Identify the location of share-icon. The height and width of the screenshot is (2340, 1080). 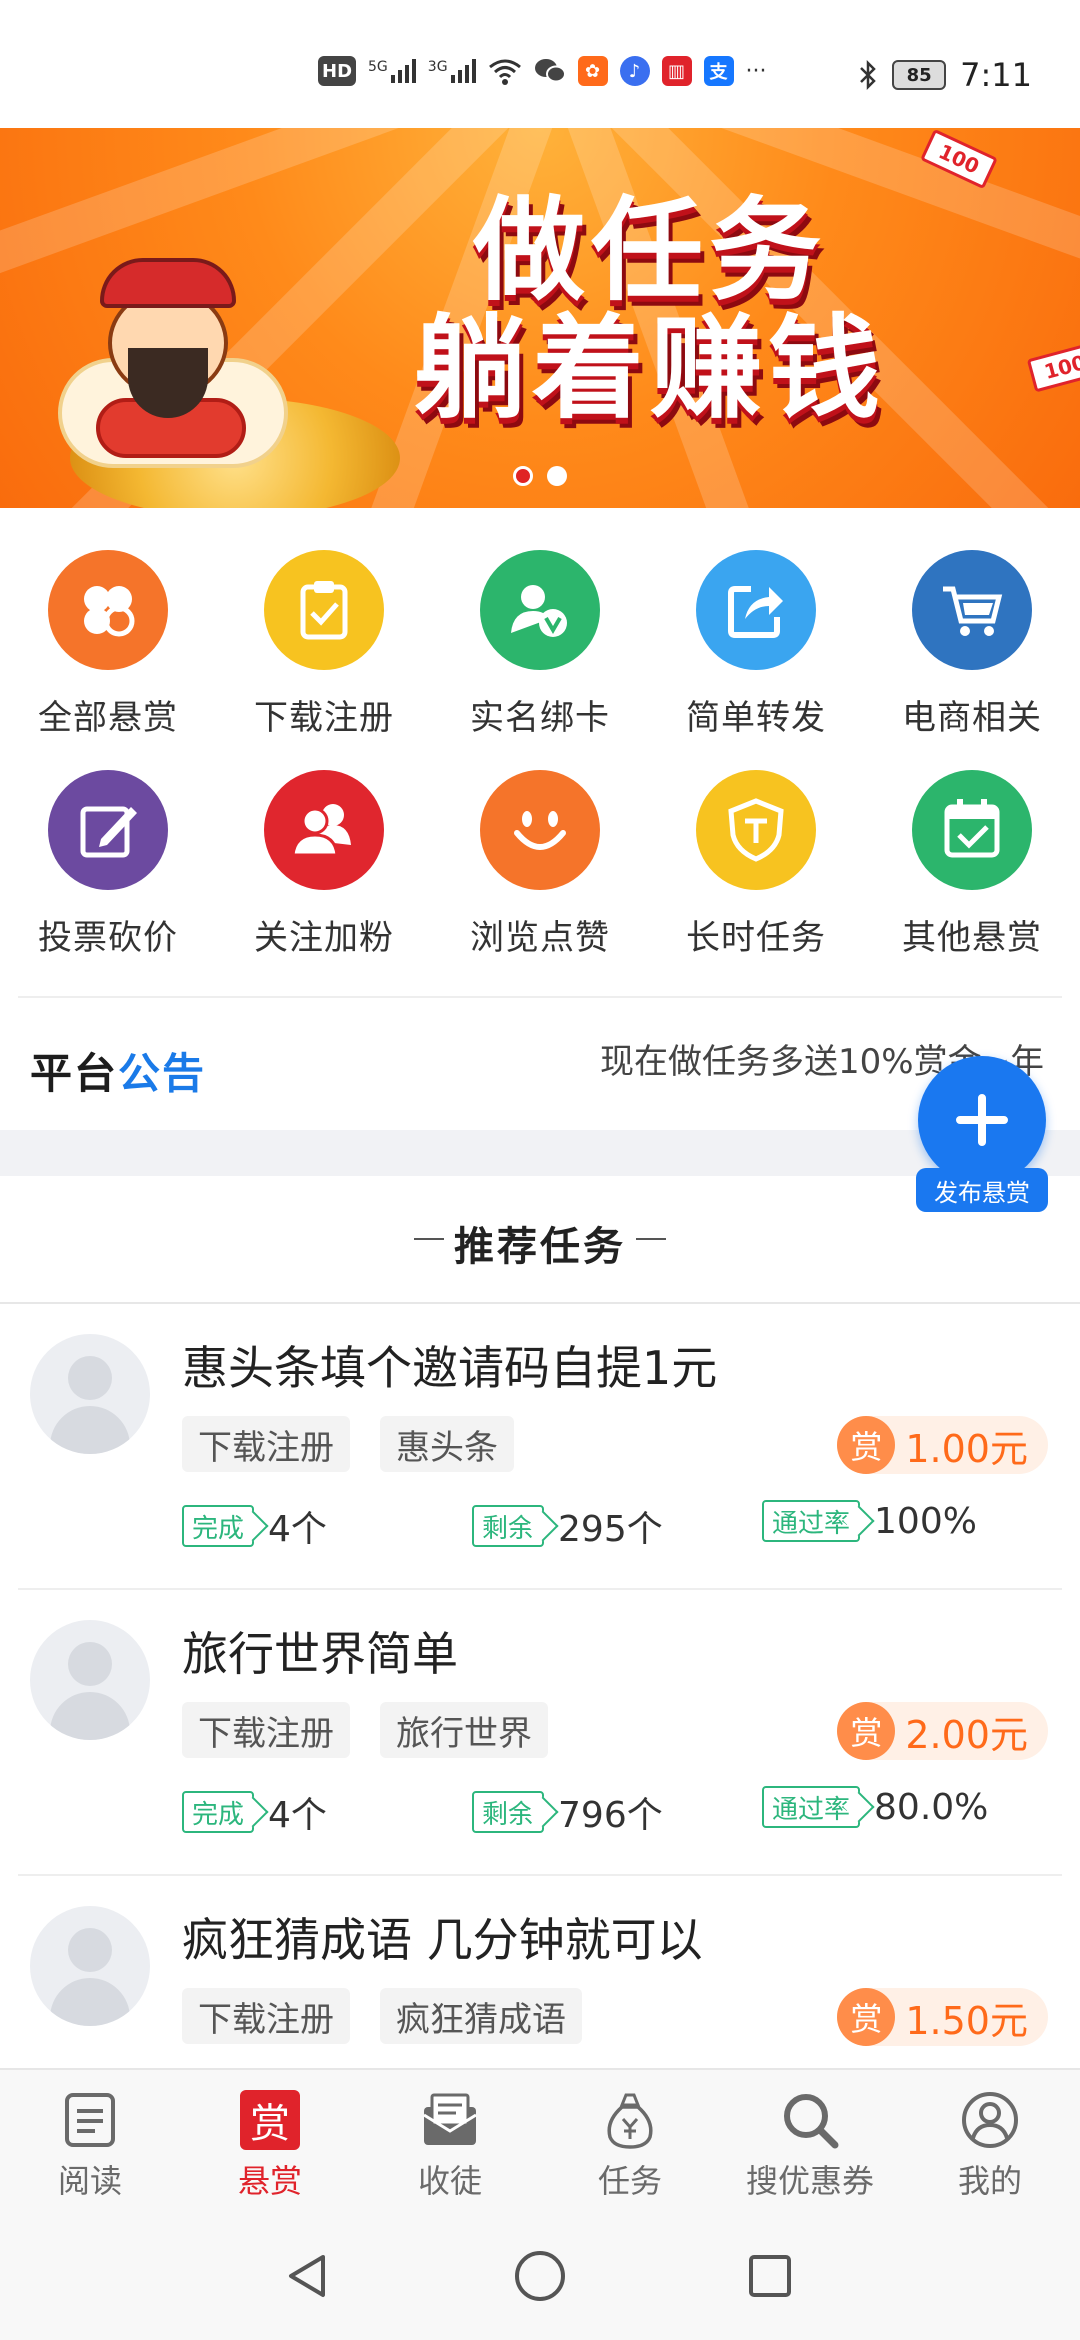
(756, 610).